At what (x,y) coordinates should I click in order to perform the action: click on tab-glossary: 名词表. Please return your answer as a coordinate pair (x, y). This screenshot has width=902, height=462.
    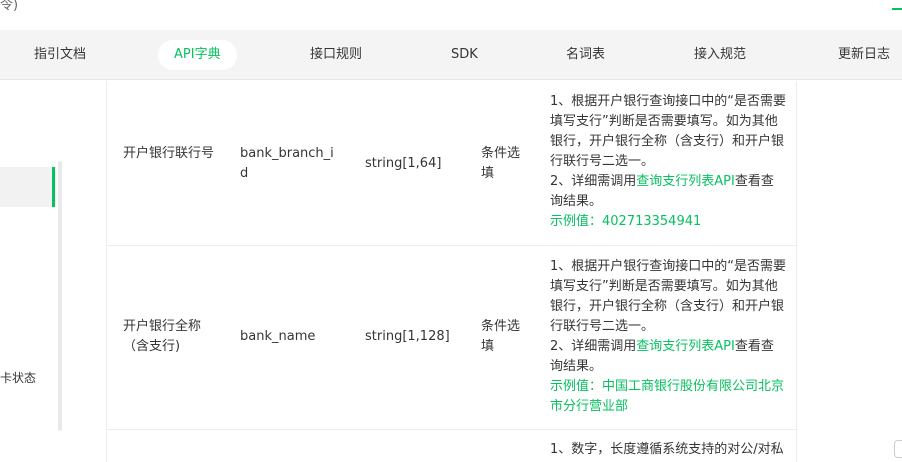
    Looking at the image, I should click on (585, 55).